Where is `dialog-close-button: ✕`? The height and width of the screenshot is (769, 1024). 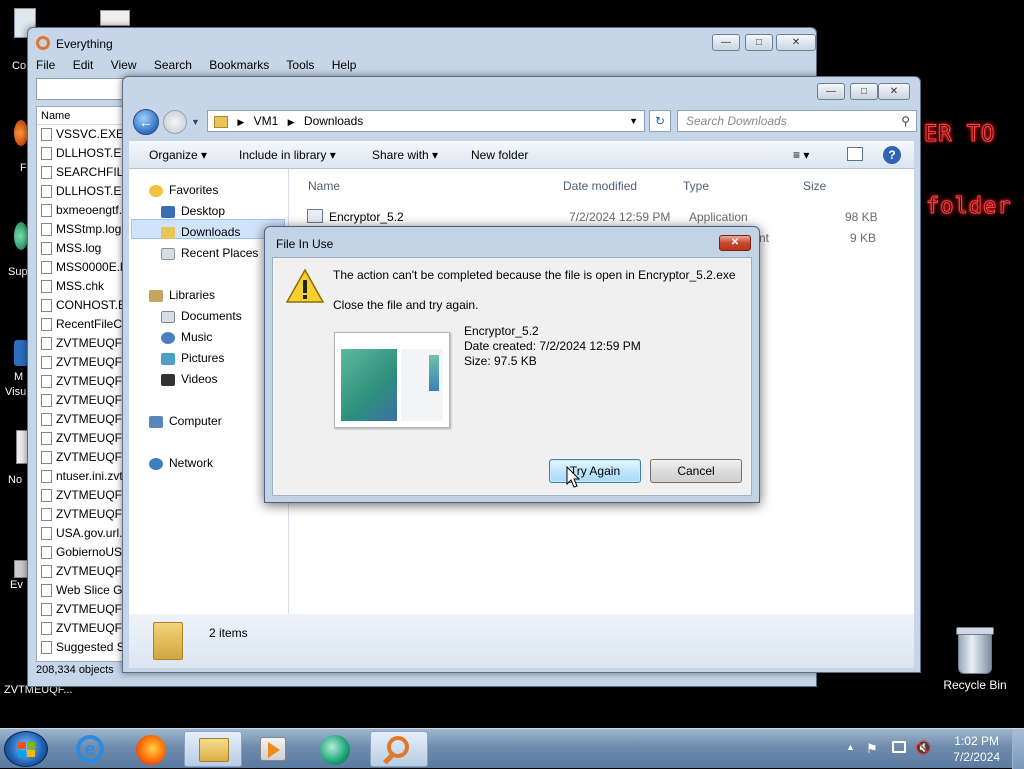 dialog-close-button: ✕ is located at coordinates (735, 243).